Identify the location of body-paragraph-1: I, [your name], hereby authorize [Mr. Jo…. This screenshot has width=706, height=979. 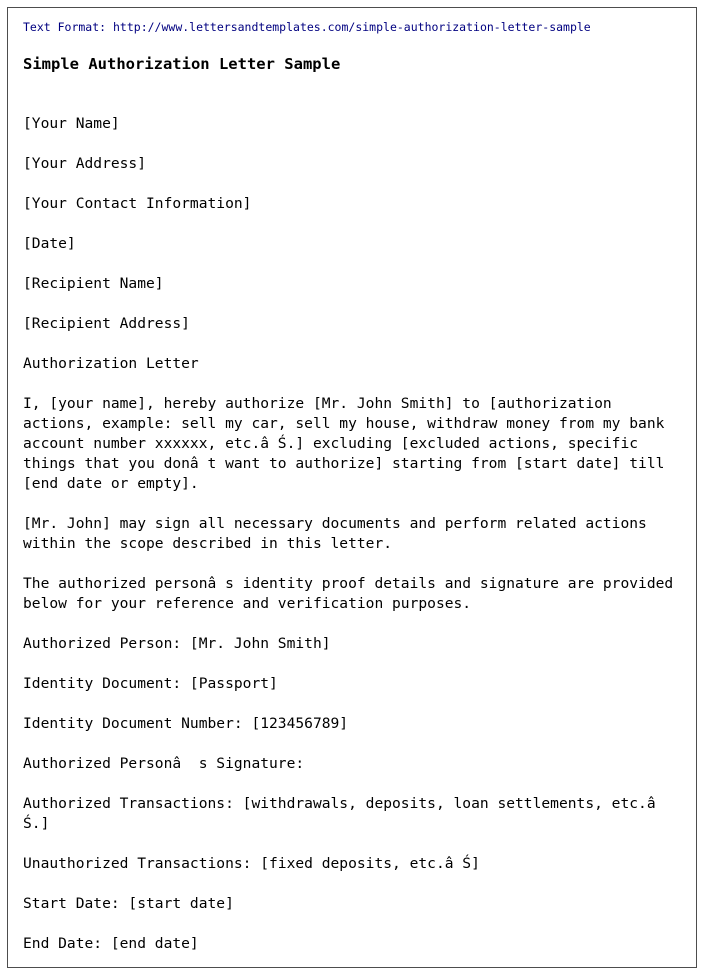
(348, 443).